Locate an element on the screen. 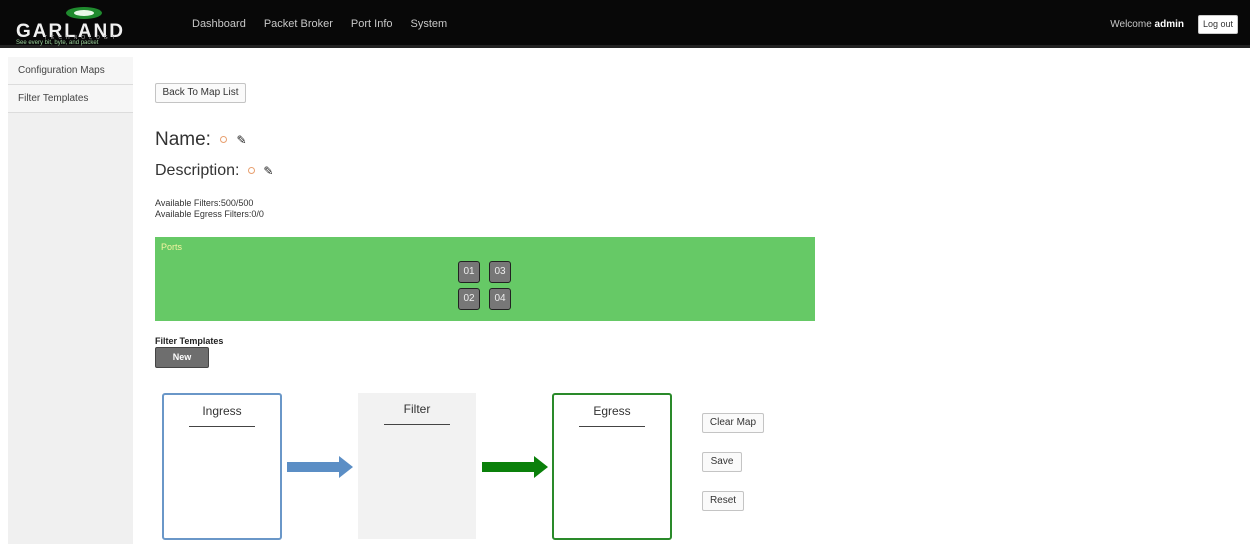  port-03: 03 is located at coordinates (500, 272).